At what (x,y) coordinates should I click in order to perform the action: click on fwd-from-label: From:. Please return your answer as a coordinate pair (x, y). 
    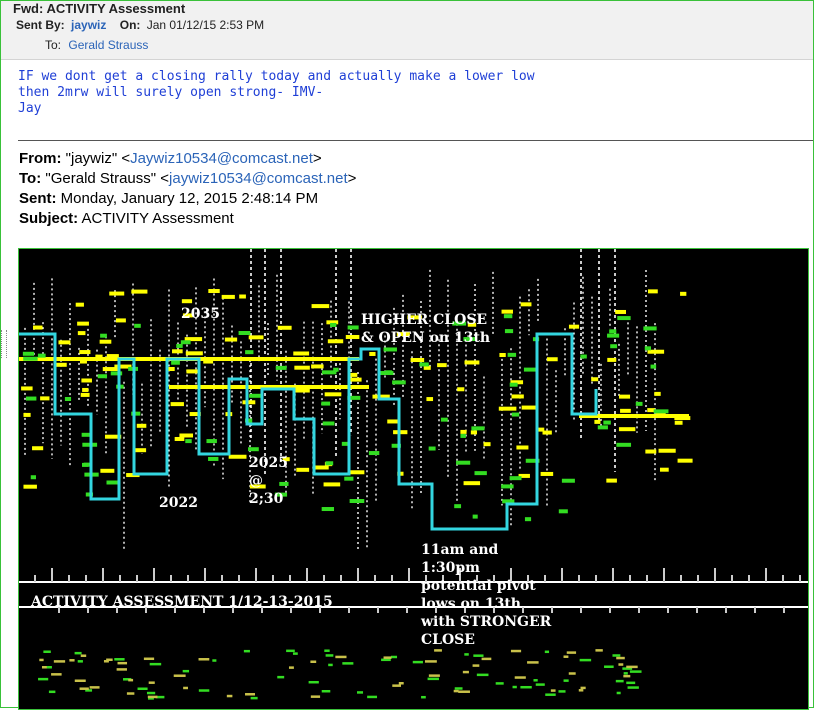
    Looking at the image, I should click on (40, 158).